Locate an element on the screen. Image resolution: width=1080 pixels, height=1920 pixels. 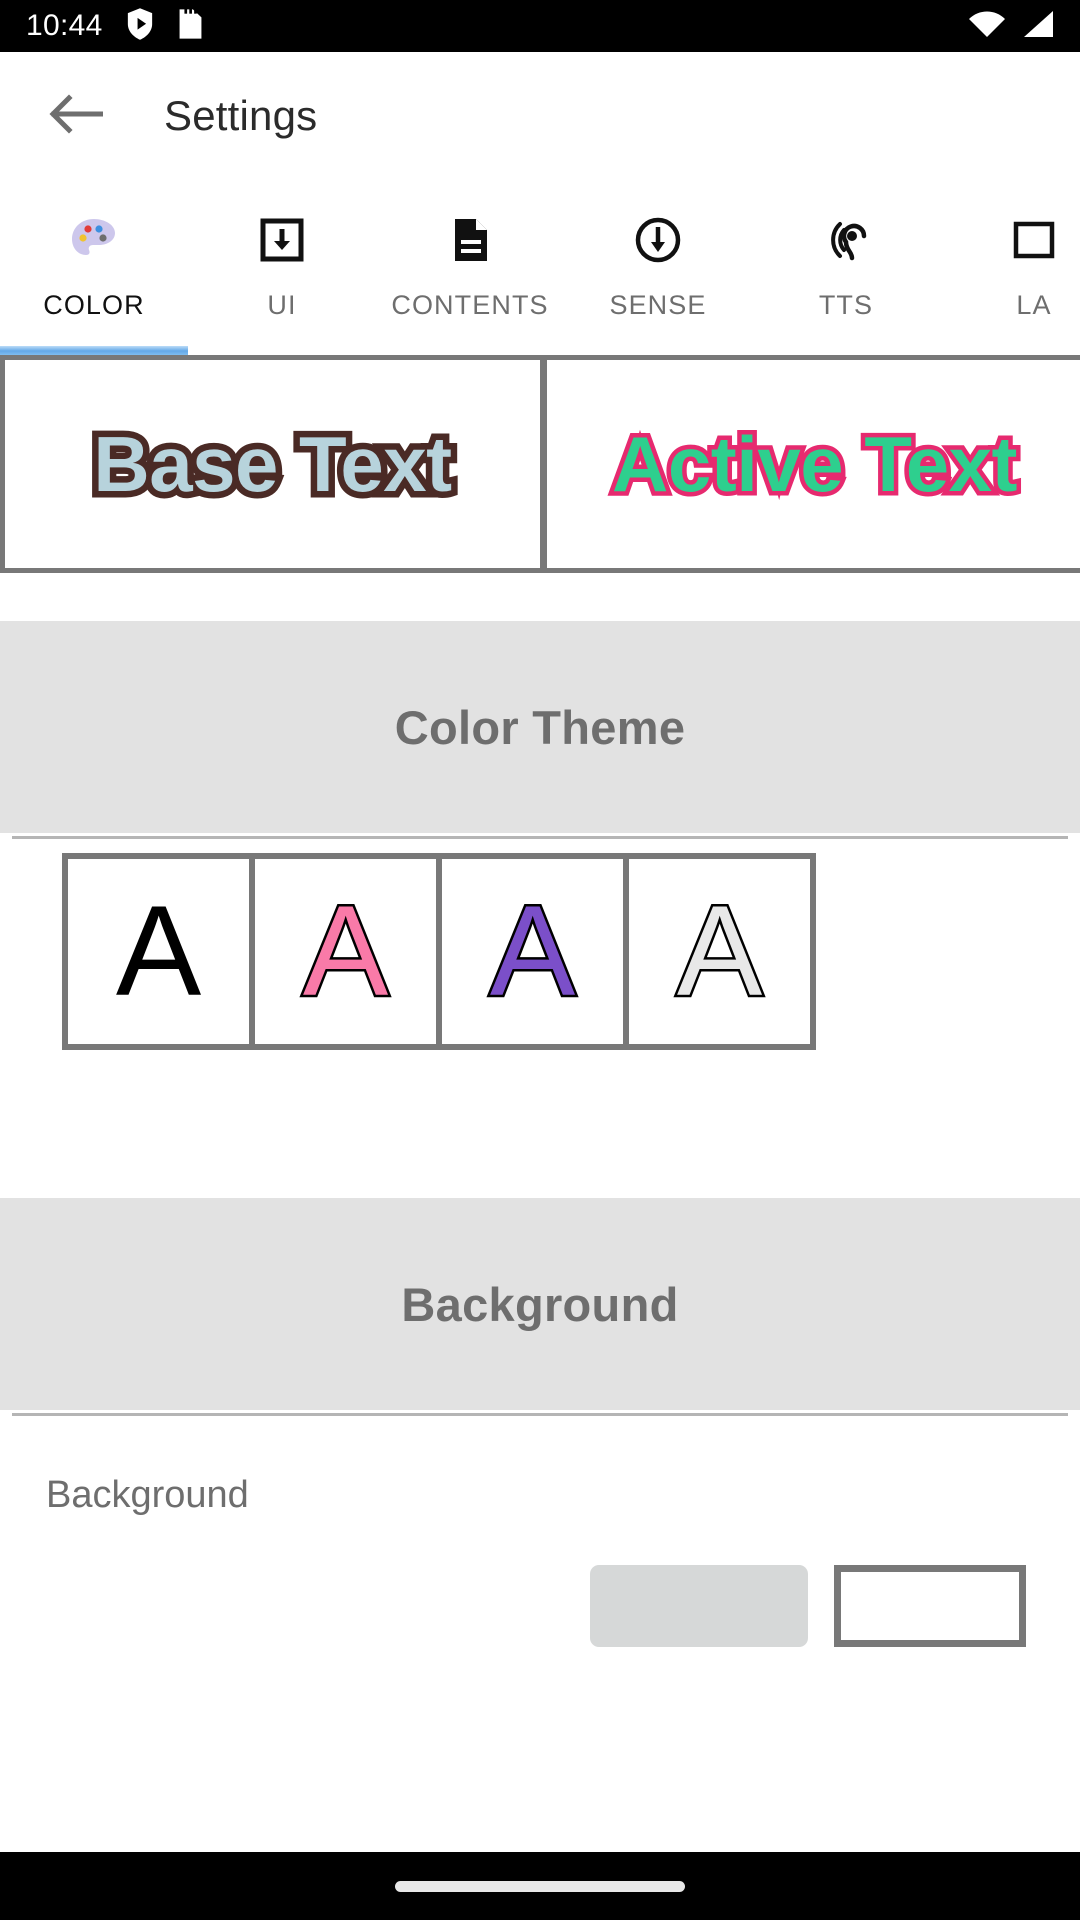
theme-swatch-pink: A is located at coordinates (345, 951).